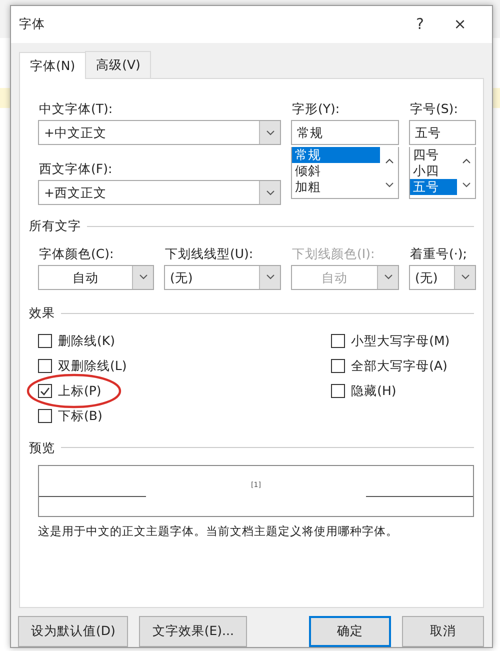 The image size is (500, 651). What do you see at coordinates (433, 171) in the screenshot?
I see `list-option: 小四` at bounding box center [433, 171].